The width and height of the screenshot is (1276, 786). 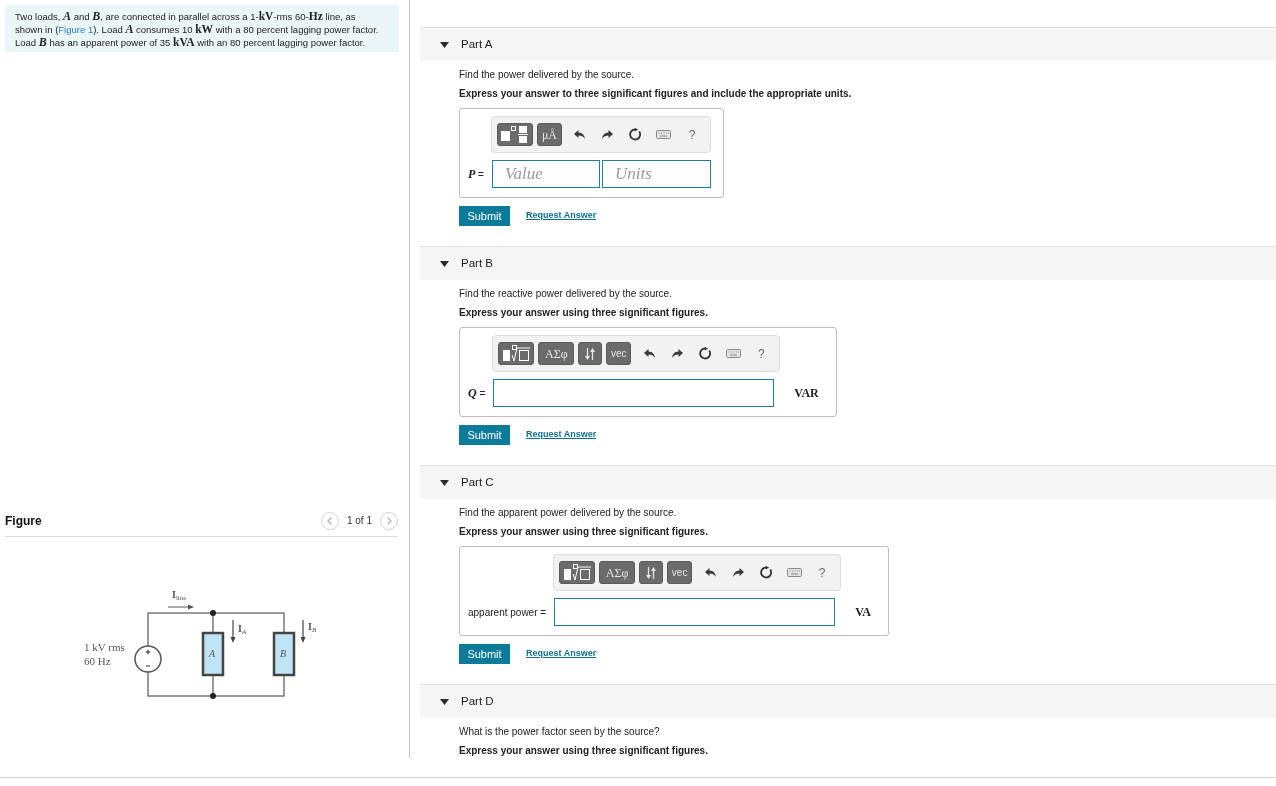 I want to click on question-text: Find the power delivered by the source., so click(x=547, y=75).